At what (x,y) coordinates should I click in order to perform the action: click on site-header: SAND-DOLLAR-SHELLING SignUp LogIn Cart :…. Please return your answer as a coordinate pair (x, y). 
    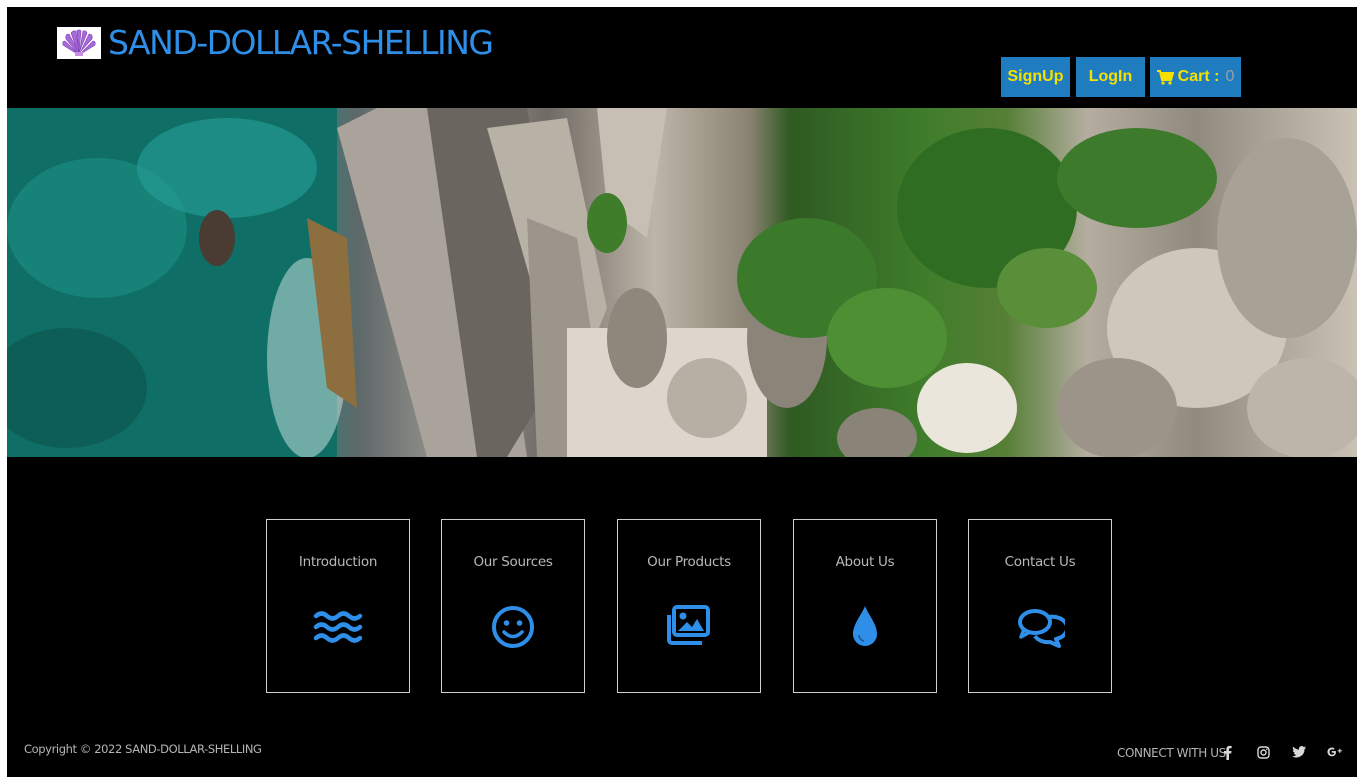
    Looking at the image, I should click on (682, 57).